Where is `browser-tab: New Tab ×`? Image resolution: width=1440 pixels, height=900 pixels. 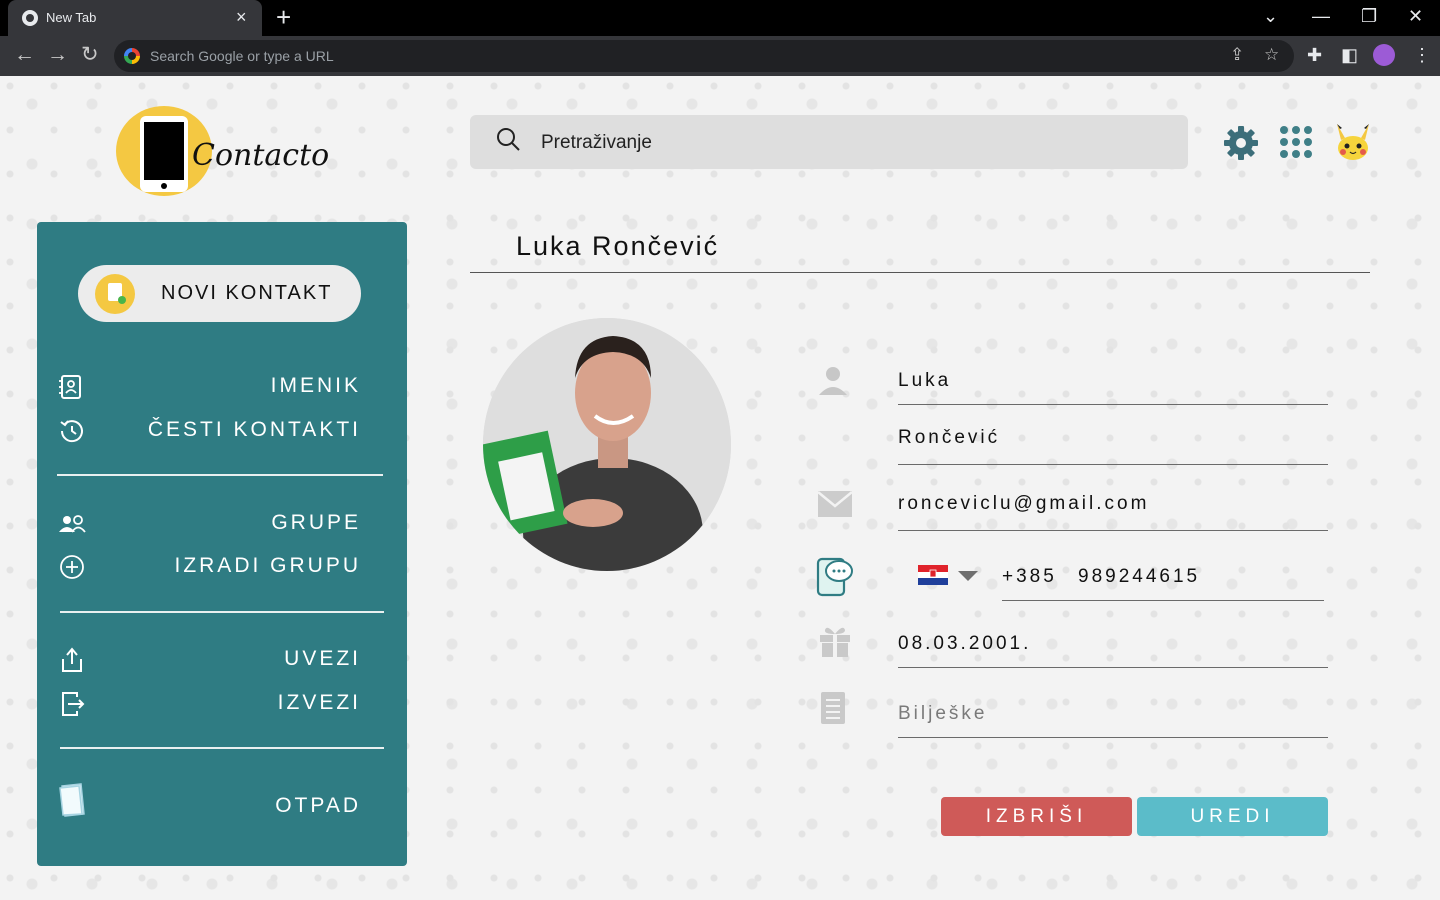 browser-tab: New Tab × is located at coordinates (135, 18).